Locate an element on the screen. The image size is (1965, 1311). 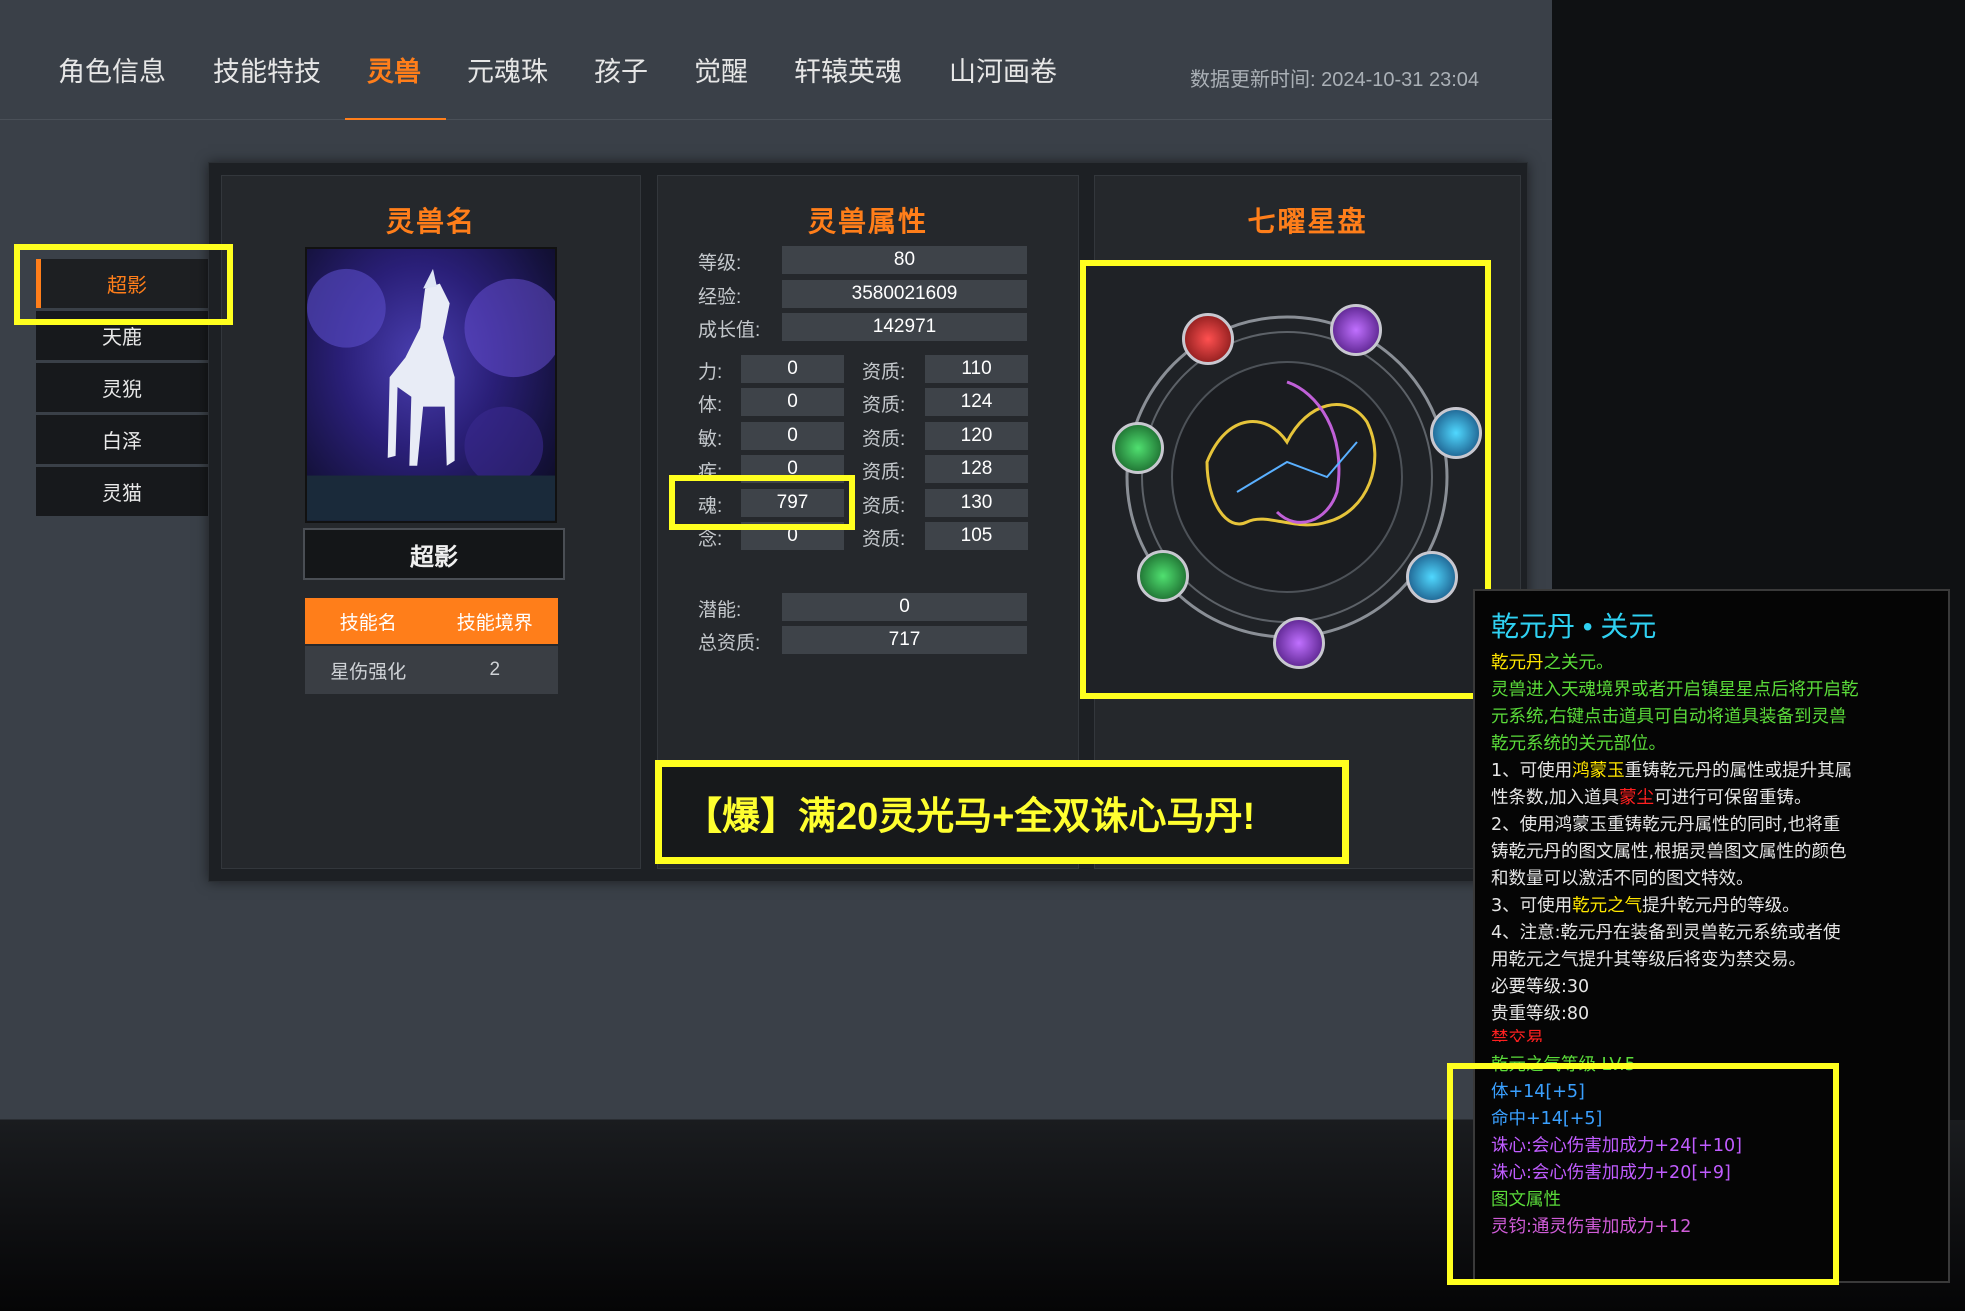
stat-label: 体: is located at coordinates (710, 405).